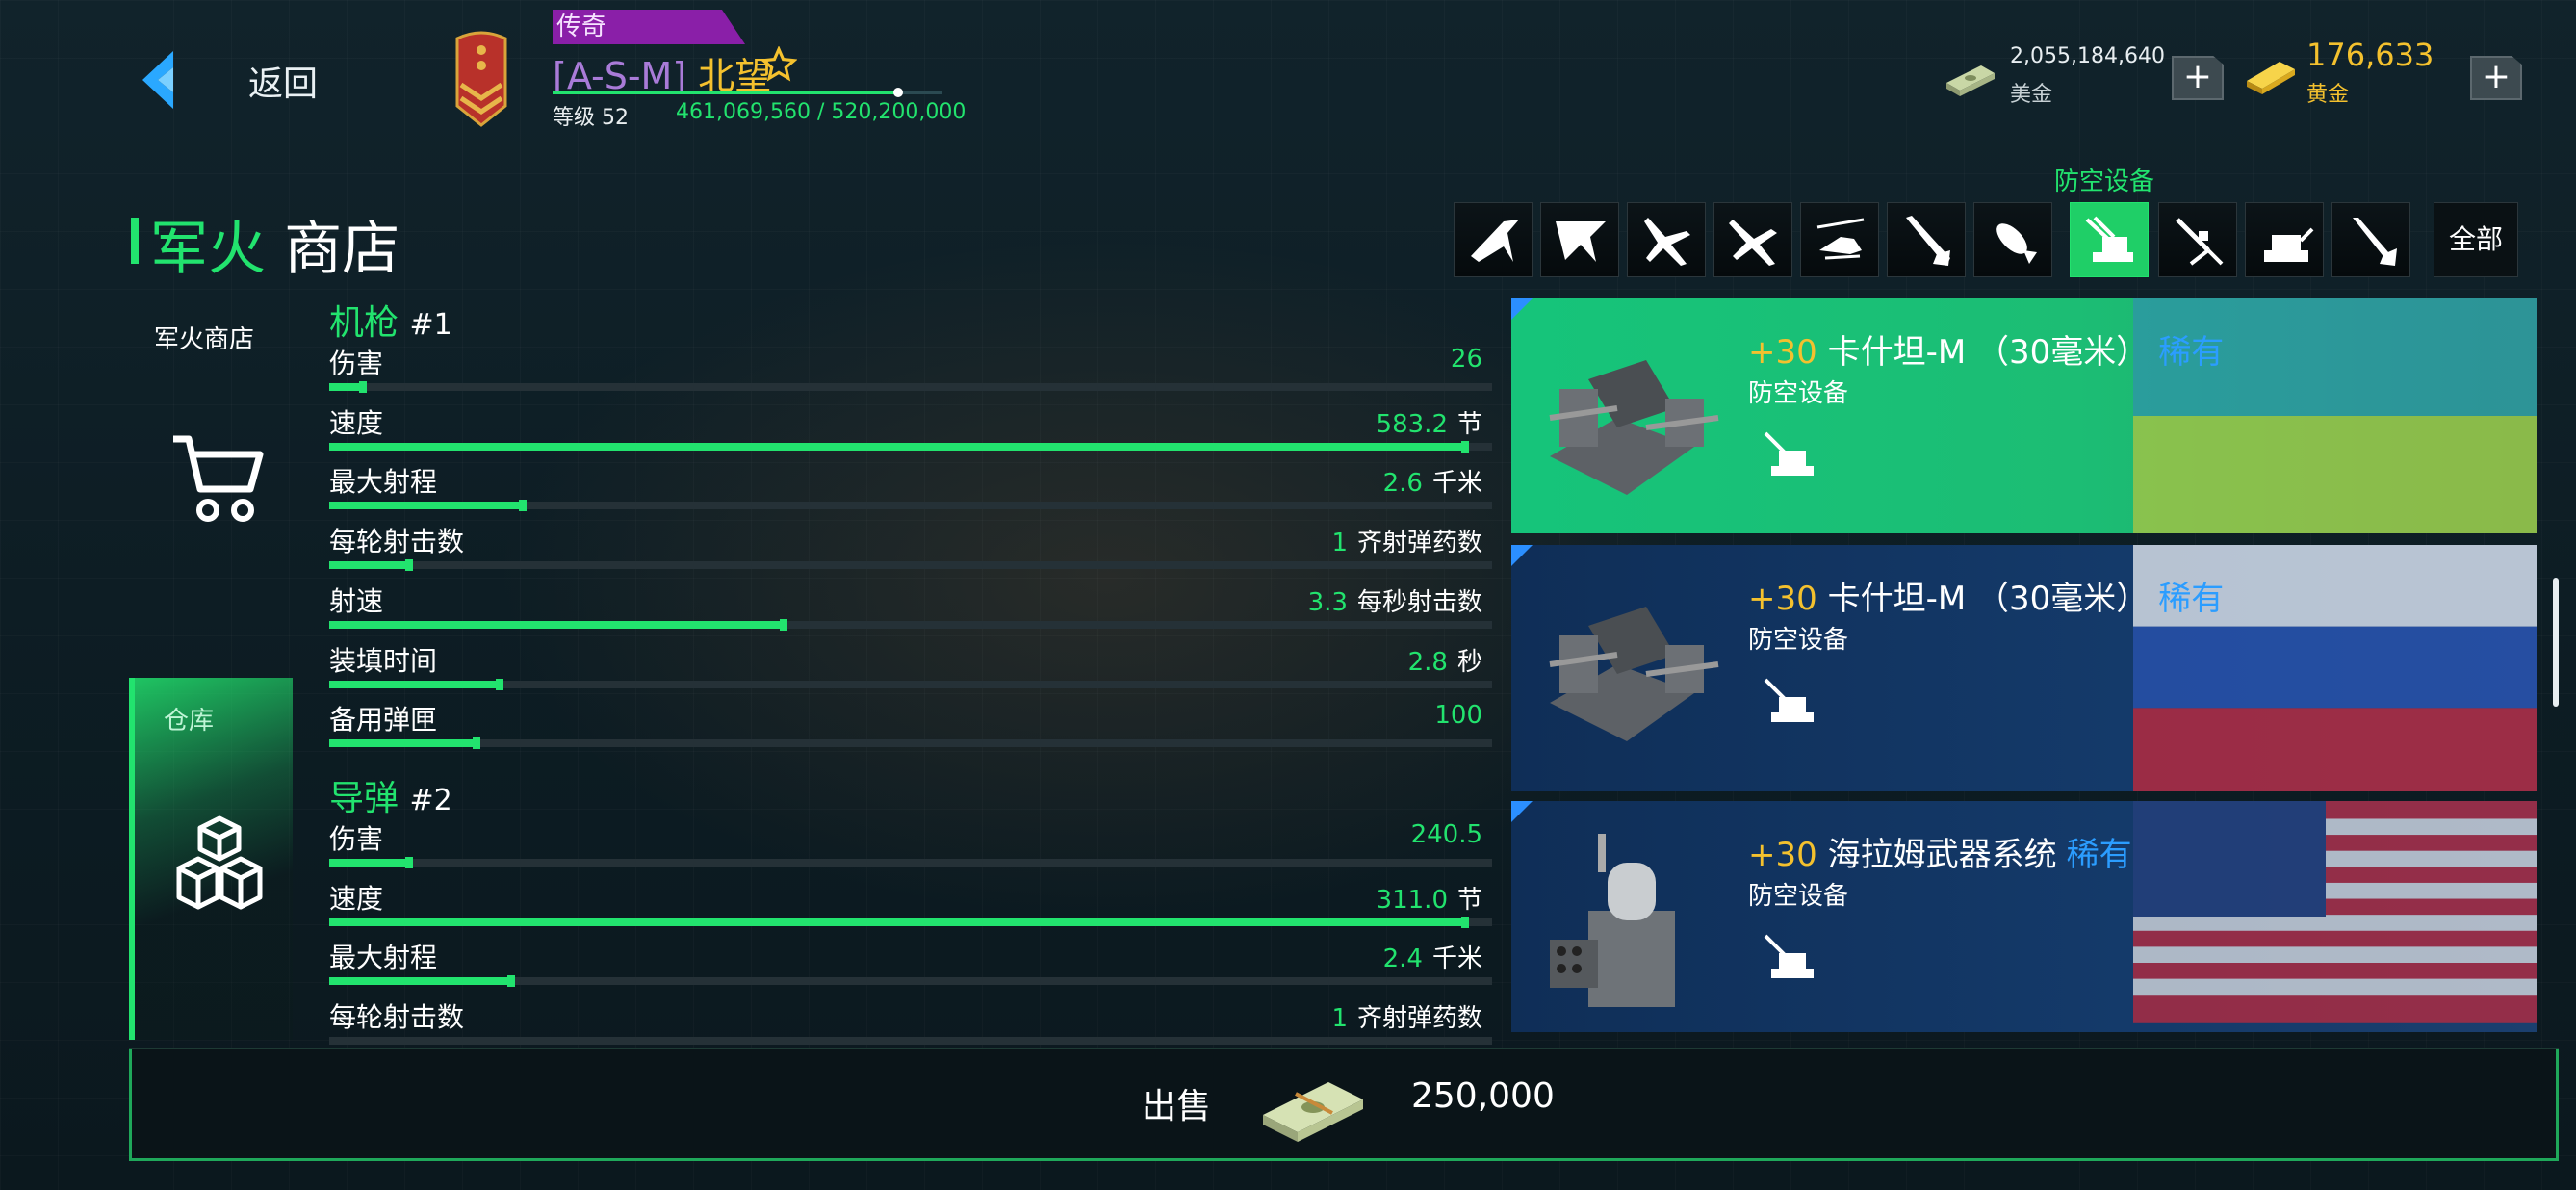 The width and height of the screenshot is (2576, 1190). Describe the element at coordinates (1402, 484) in the screenshot. I see `stat-number: 2.6` at that location.